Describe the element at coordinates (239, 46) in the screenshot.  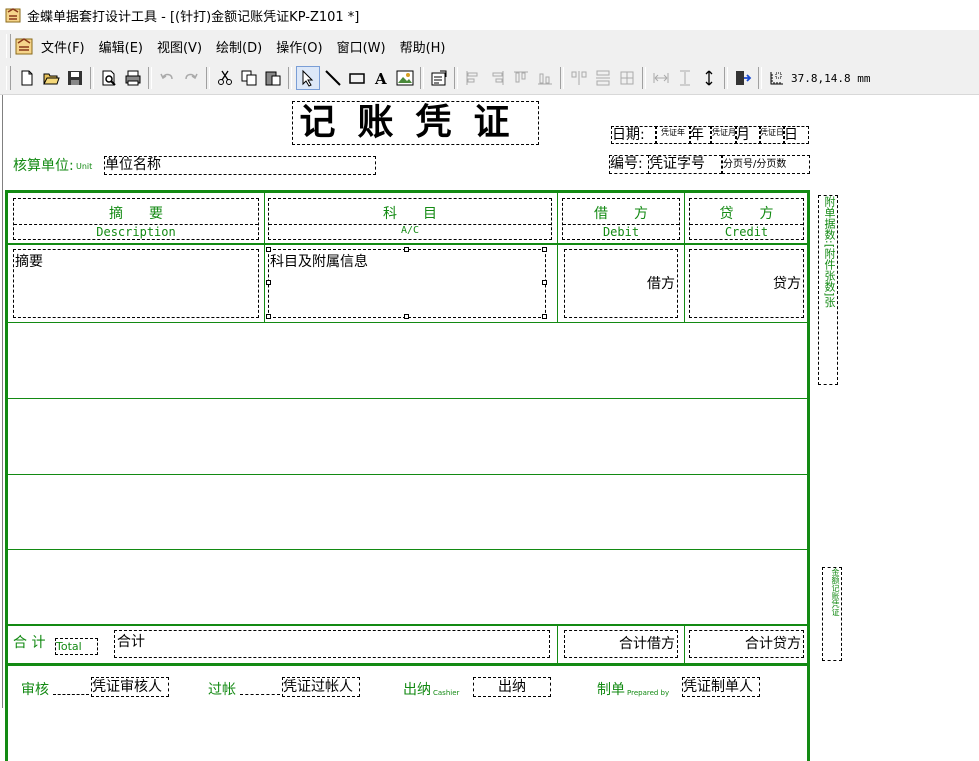
I see `menu-draw: 绘制(D)` at that location.